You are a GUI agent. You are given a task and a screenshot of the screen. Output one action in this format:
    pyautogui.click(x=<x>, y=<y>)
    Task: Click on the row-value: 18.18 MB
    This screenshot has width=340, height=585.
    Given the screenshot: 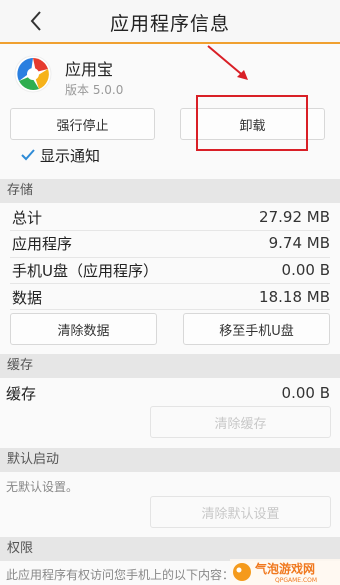 What is the action you would take?
    pyautogui.click(x=294, y=297)
    